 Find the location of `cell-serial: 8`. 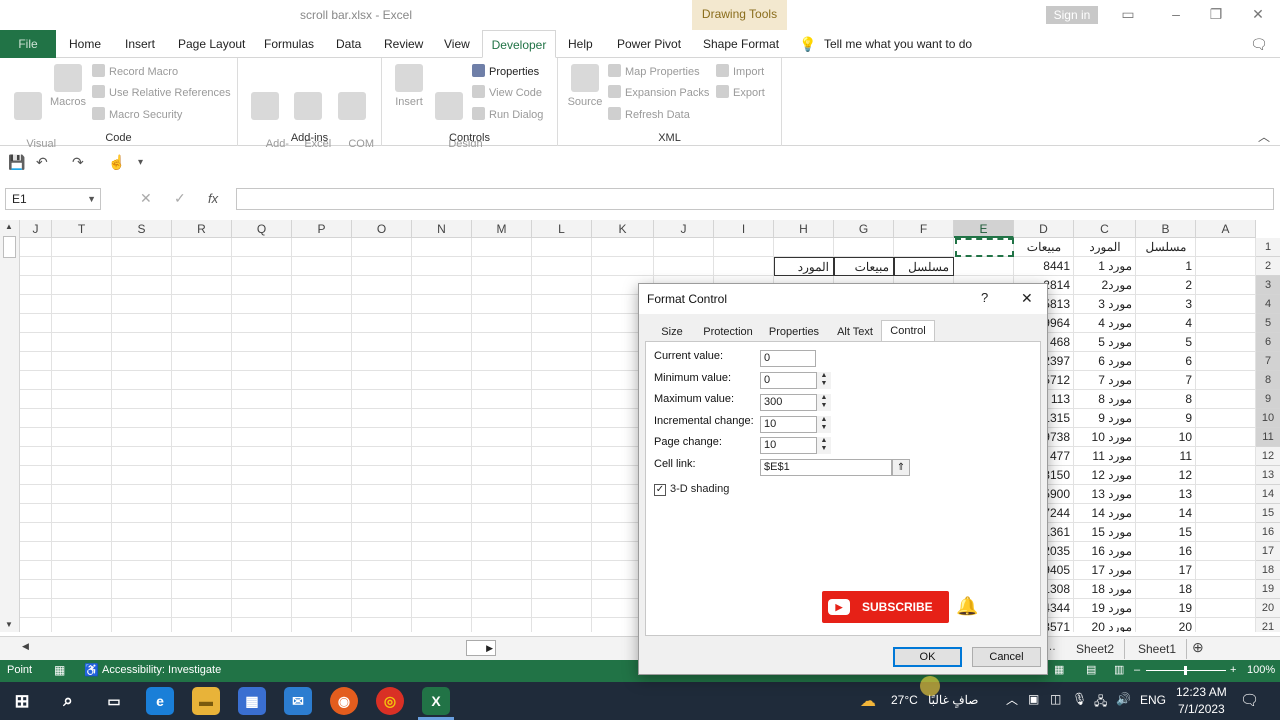

cell-serial: 8 is located at coordinates (1166, 399).